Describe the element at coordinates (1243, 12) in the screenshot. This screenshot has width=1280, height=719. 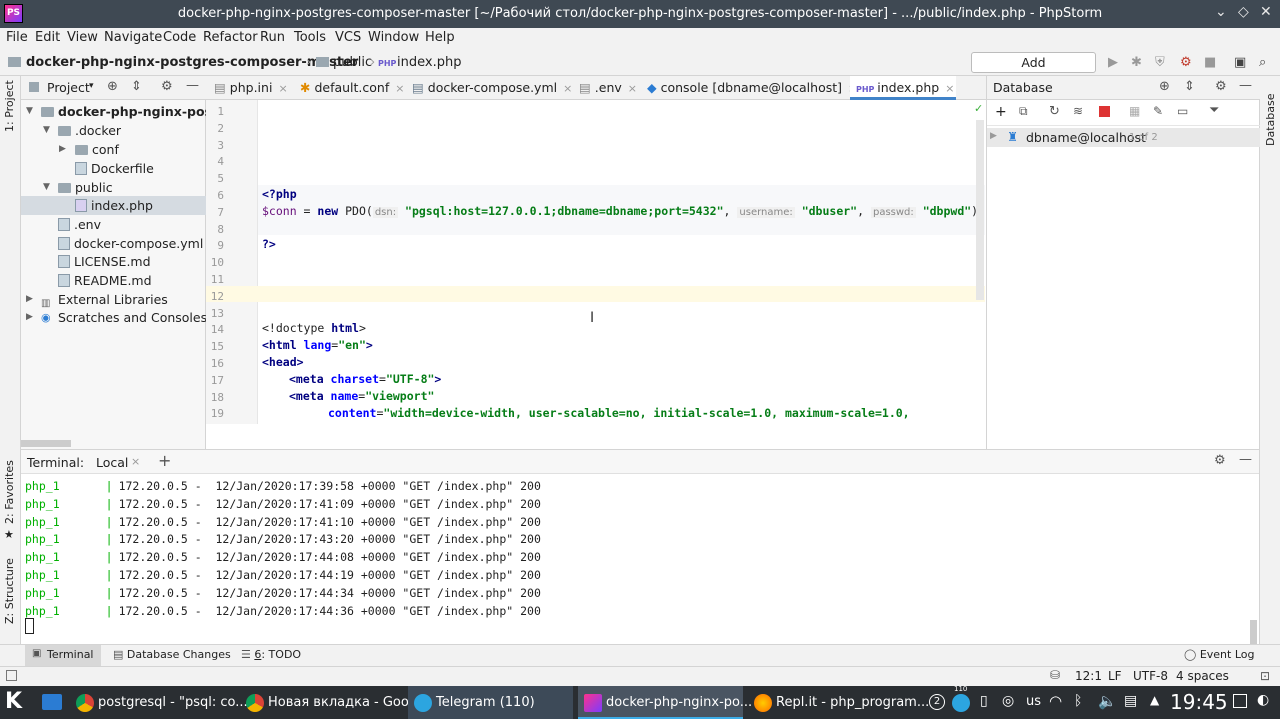
I see `diamond-icon: ◇` at that location.